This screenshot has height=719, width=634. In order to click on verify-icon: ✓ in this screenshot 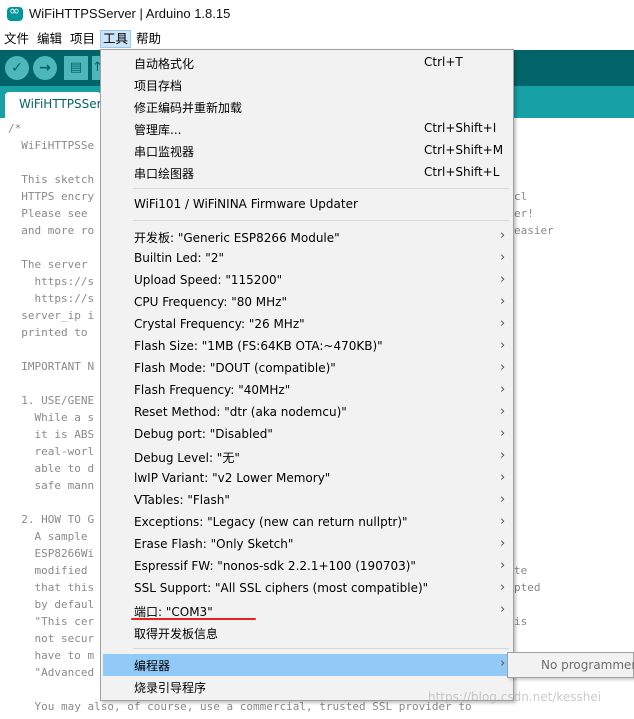, I will do `click(17, 68)`.